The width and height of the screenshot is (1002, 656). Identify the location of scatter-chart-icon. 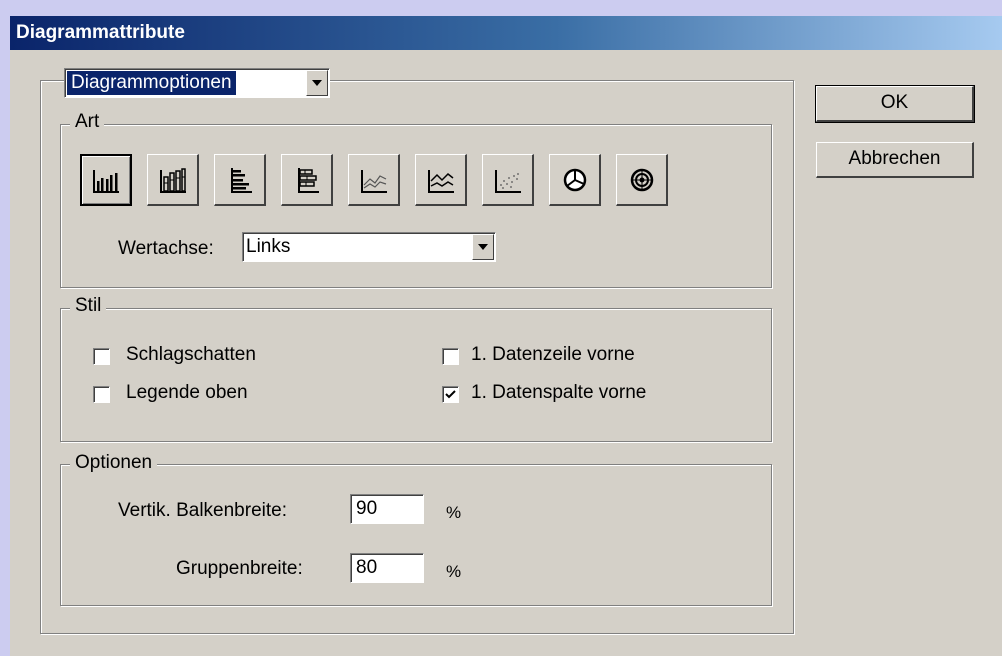
(507, 181).